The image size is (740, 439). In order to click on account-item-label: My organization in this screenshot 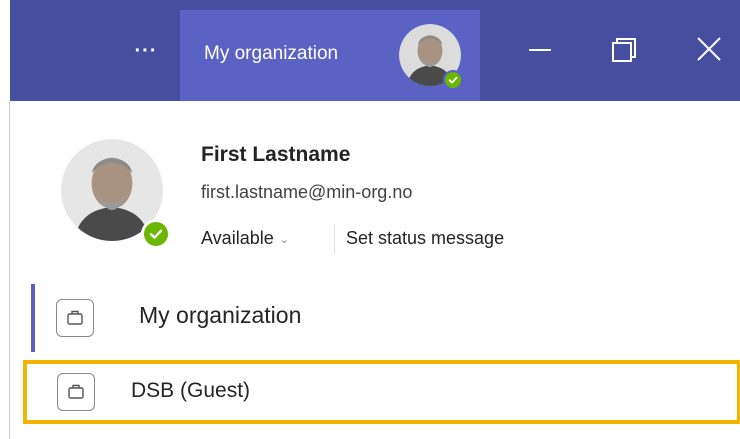, I will do `click(220, 315)`.